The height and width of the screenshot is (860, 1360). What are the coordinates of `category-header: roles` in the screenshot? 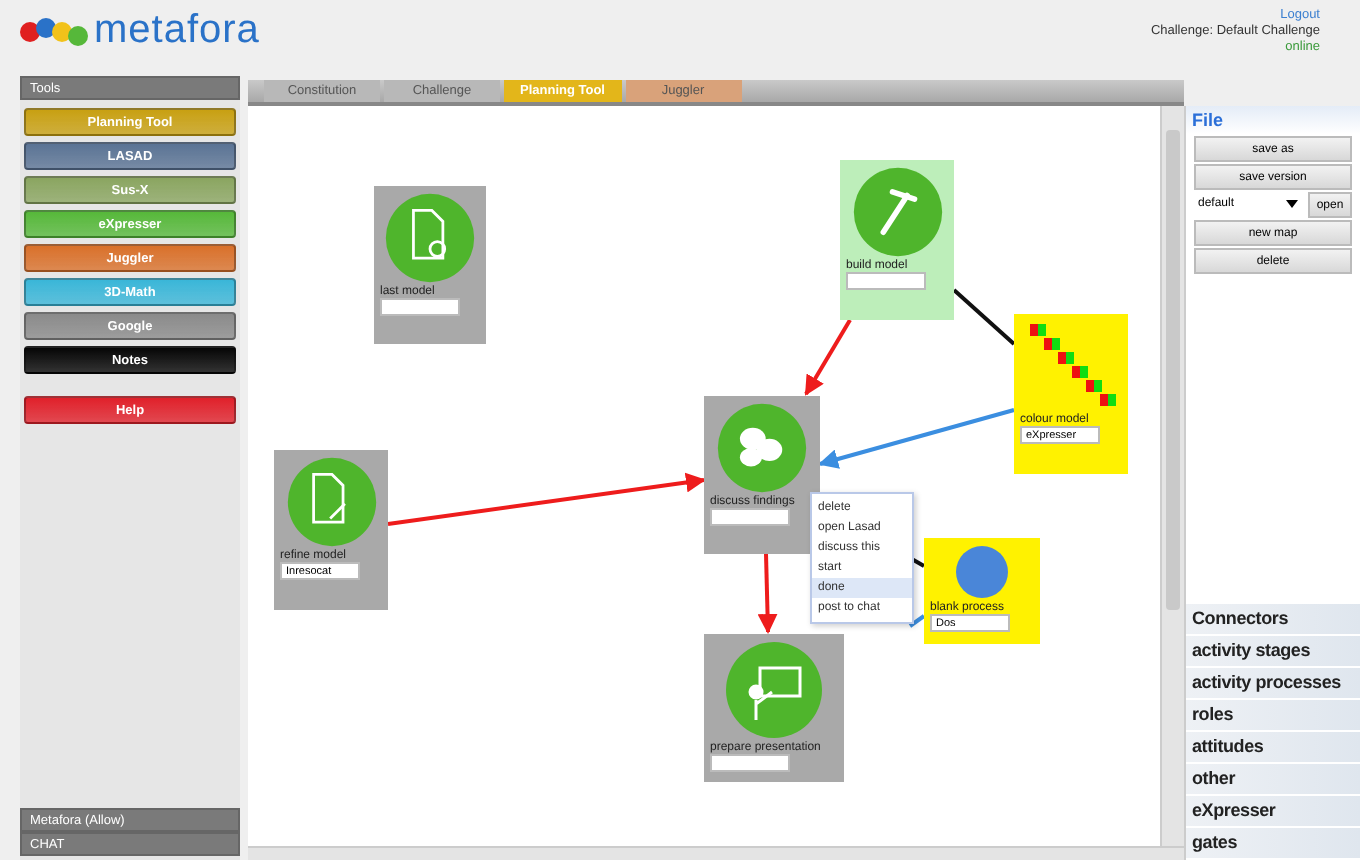 It's located at (1273, 716).